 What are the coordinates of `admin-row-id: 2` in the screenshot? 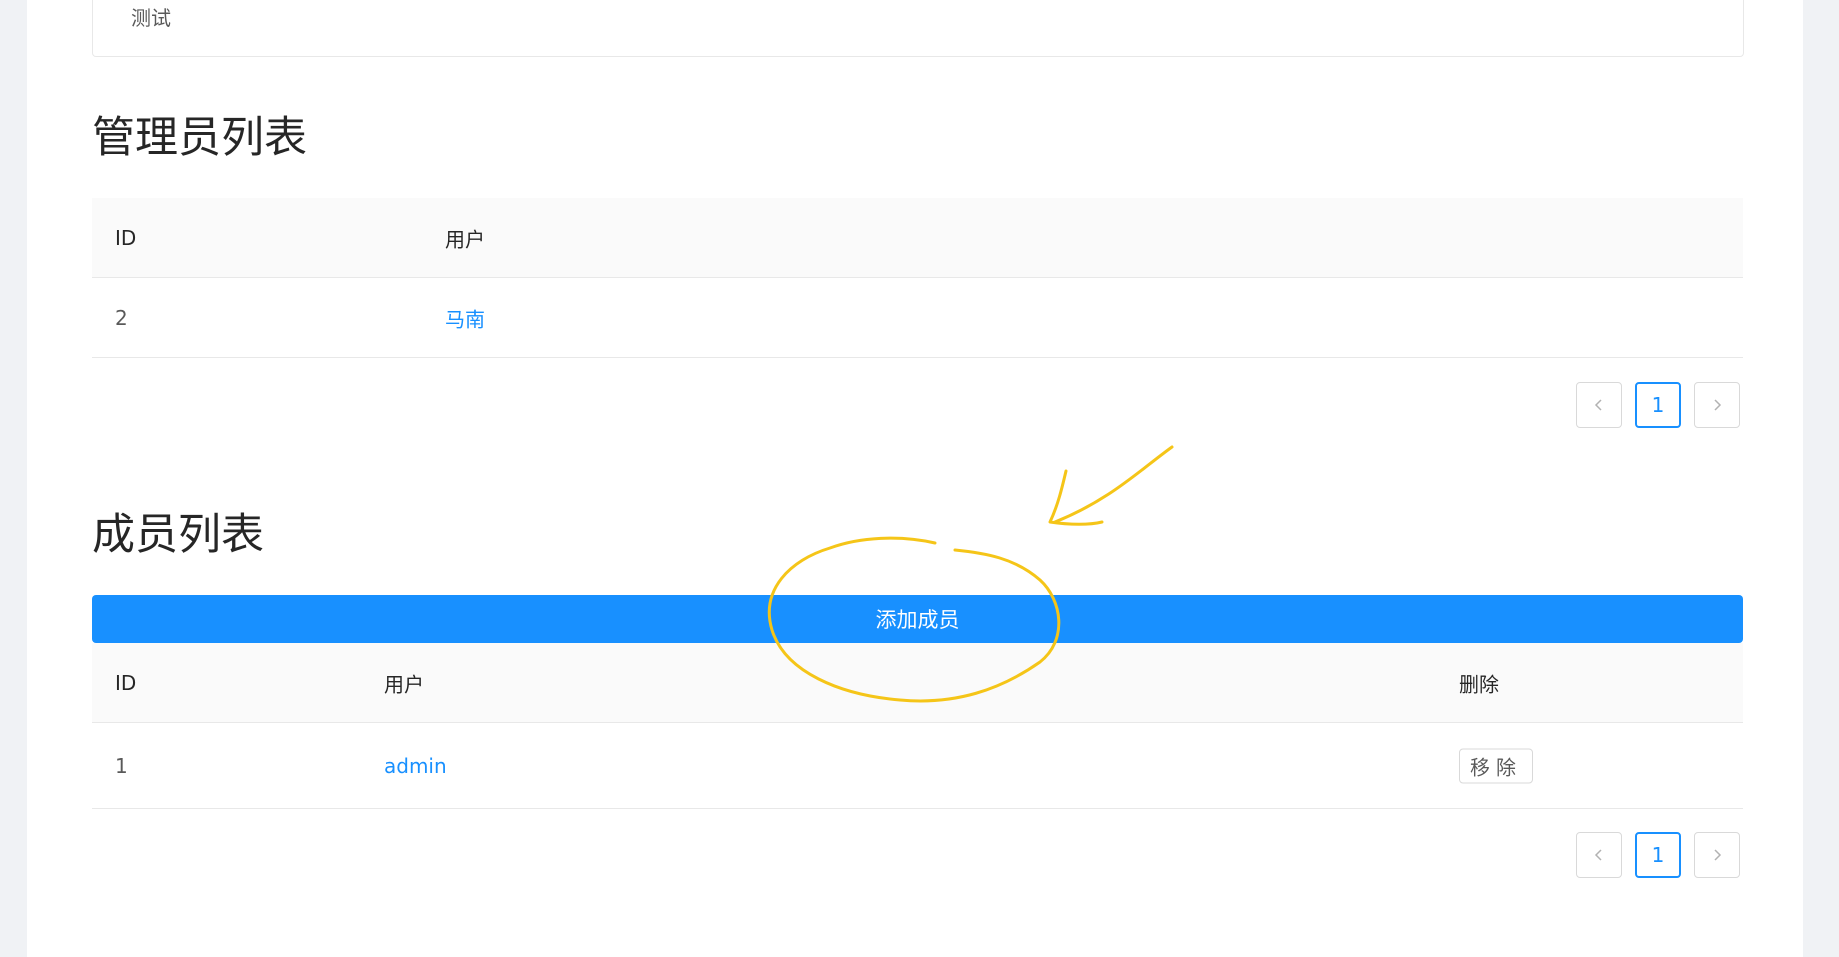 It's located at (121, 317).